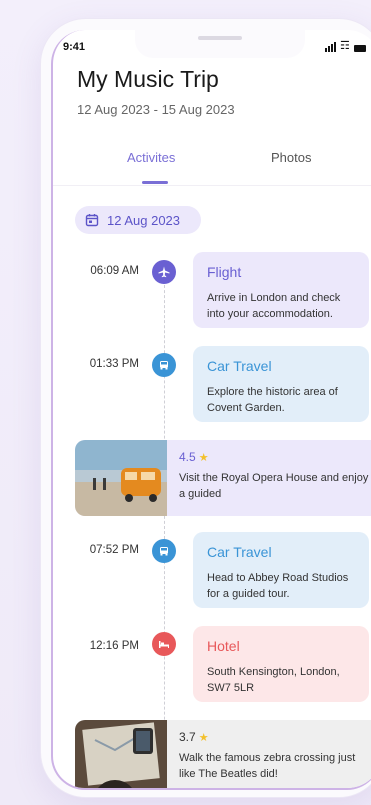 The height and width of the screenshot is (805, 371). Describe the element at coordinates (223, 646) in the screenshot. I see `event-title: Hotel` at that location.